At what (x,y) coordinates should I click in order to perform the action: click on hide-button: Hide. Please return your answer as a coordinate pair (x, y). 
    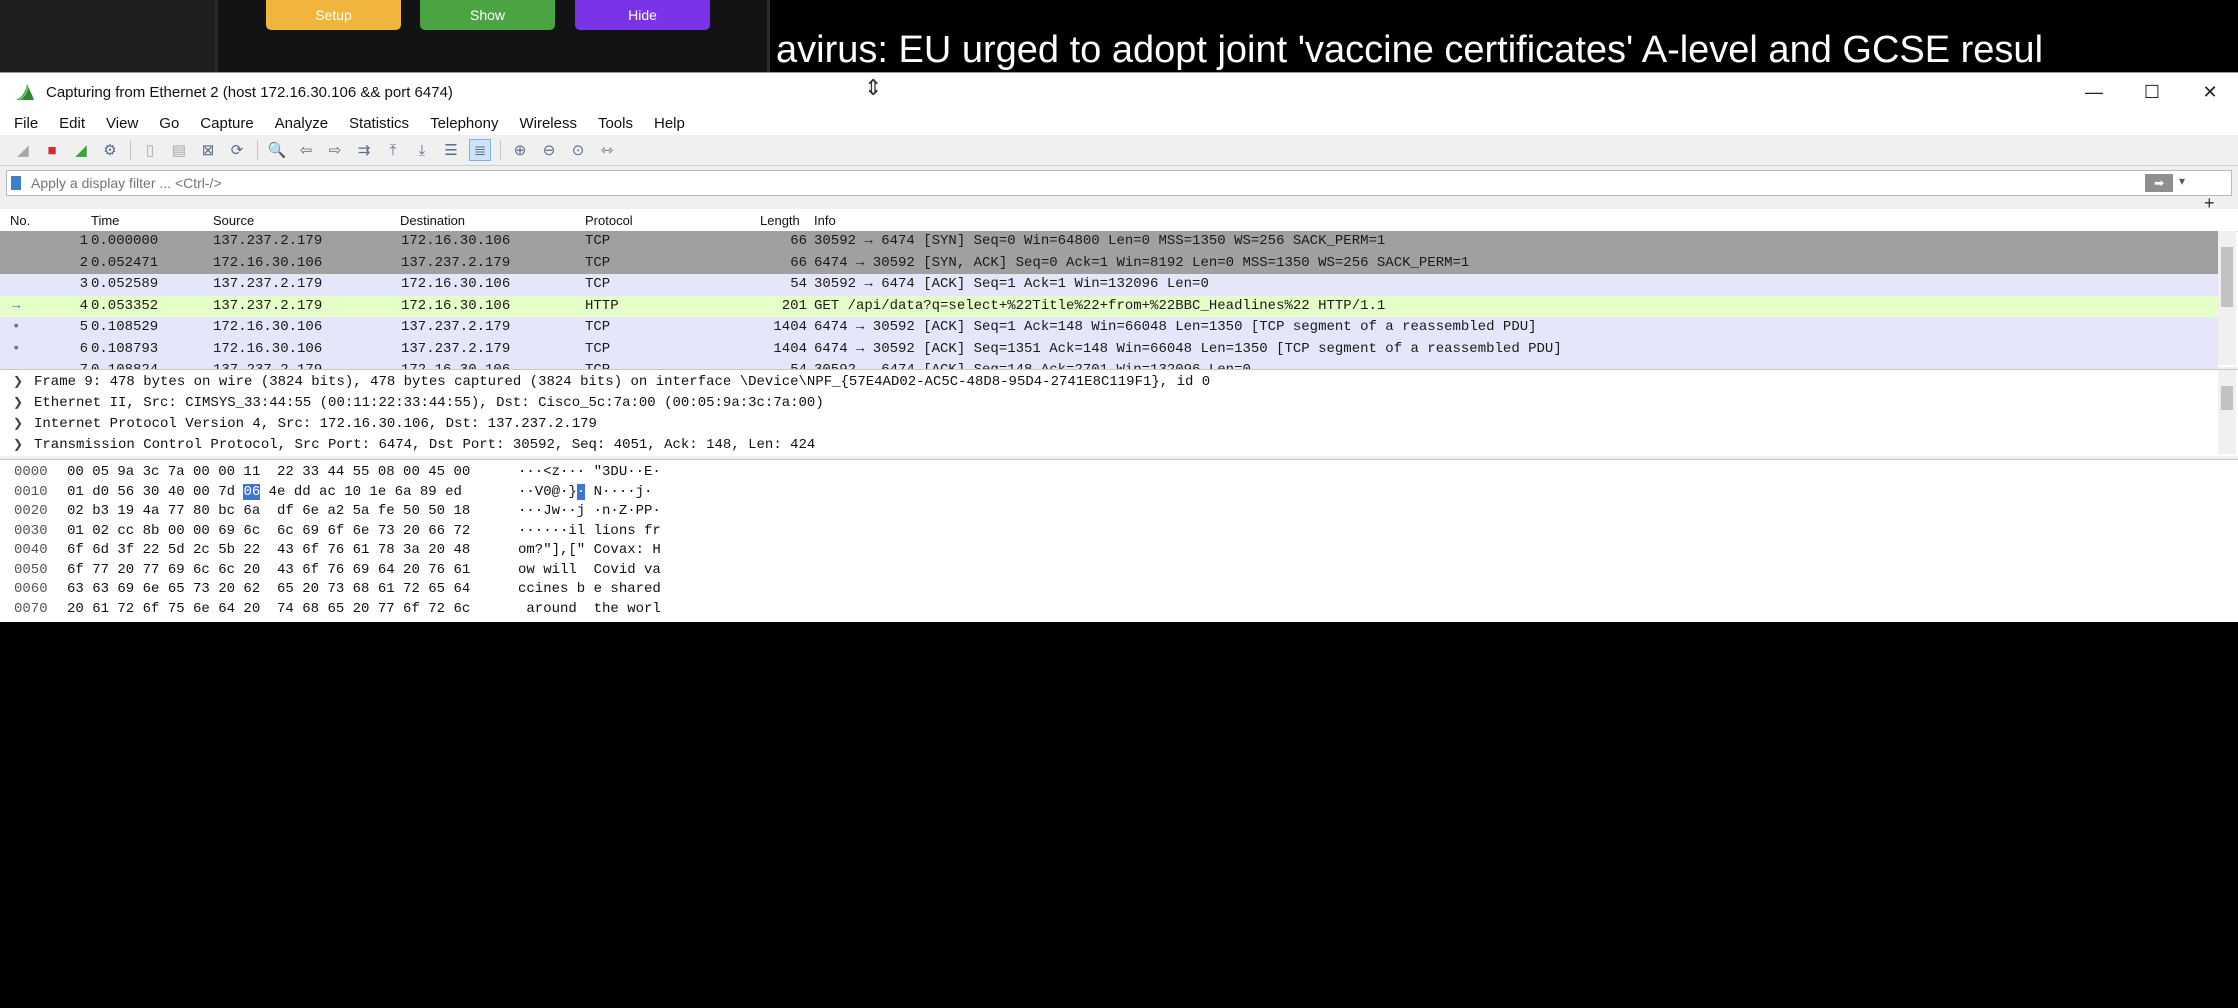
    Looking at the image, I should click on (642, 15).